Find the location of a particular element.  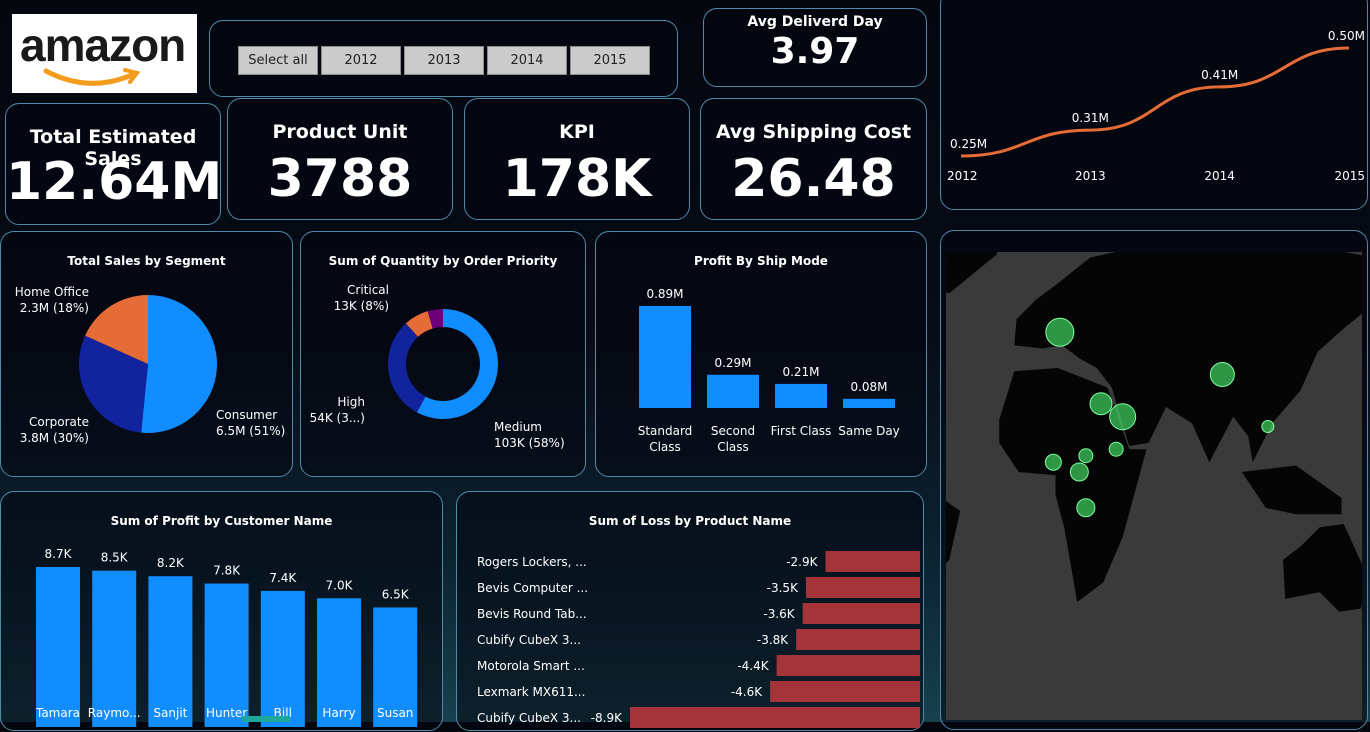

year-button-2015: 2015 is located at coordinates (610, 60).